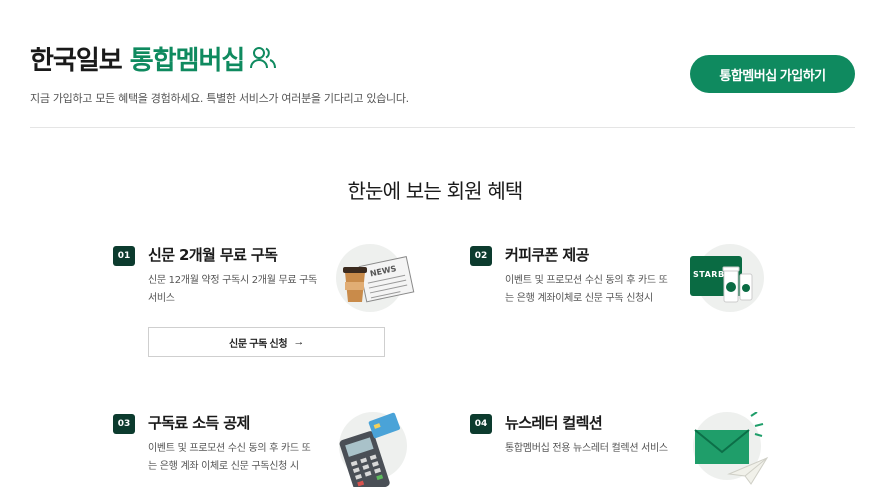 This screenshot has height=487, width=870. What do you see at coordinates (727, 448) in the screenshot?
I see `envelope-paperplane-icon` at bounding box center [727, 448].